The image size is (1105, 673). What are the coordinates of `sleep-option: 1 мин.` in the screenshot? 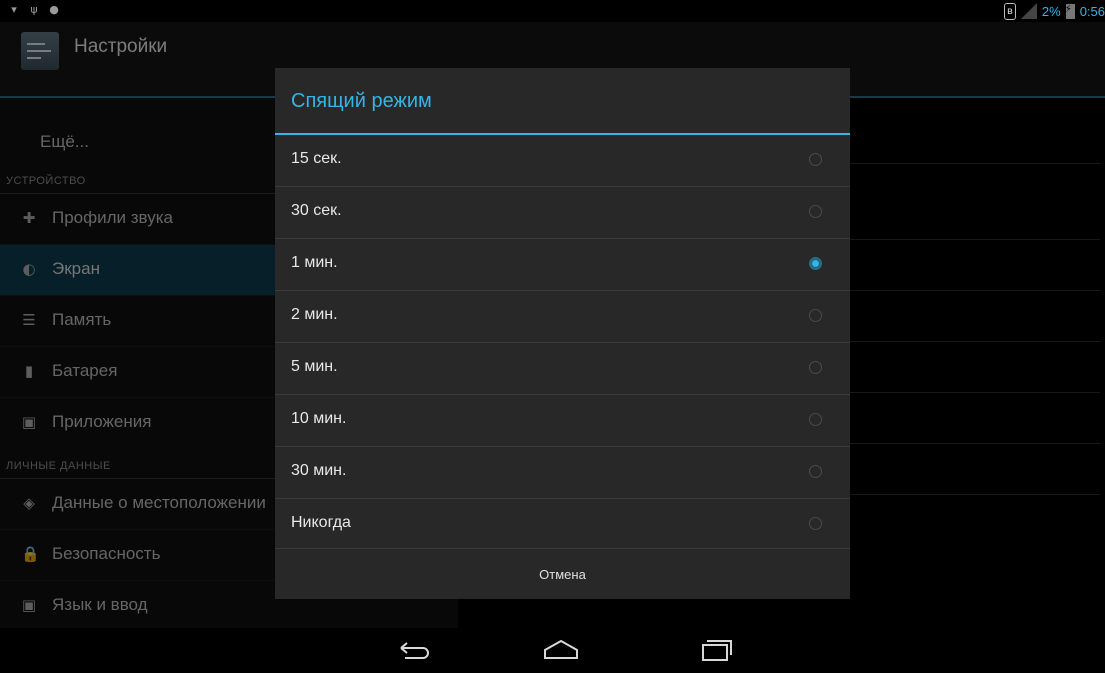 It's located at (562, 265).